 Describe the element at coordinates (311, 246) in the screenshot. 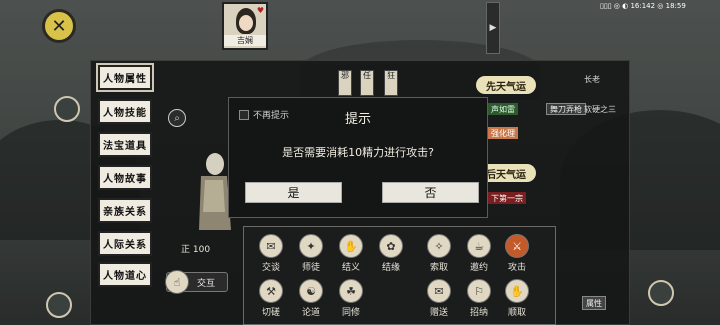

I see `master-icon: ✦` at that location.